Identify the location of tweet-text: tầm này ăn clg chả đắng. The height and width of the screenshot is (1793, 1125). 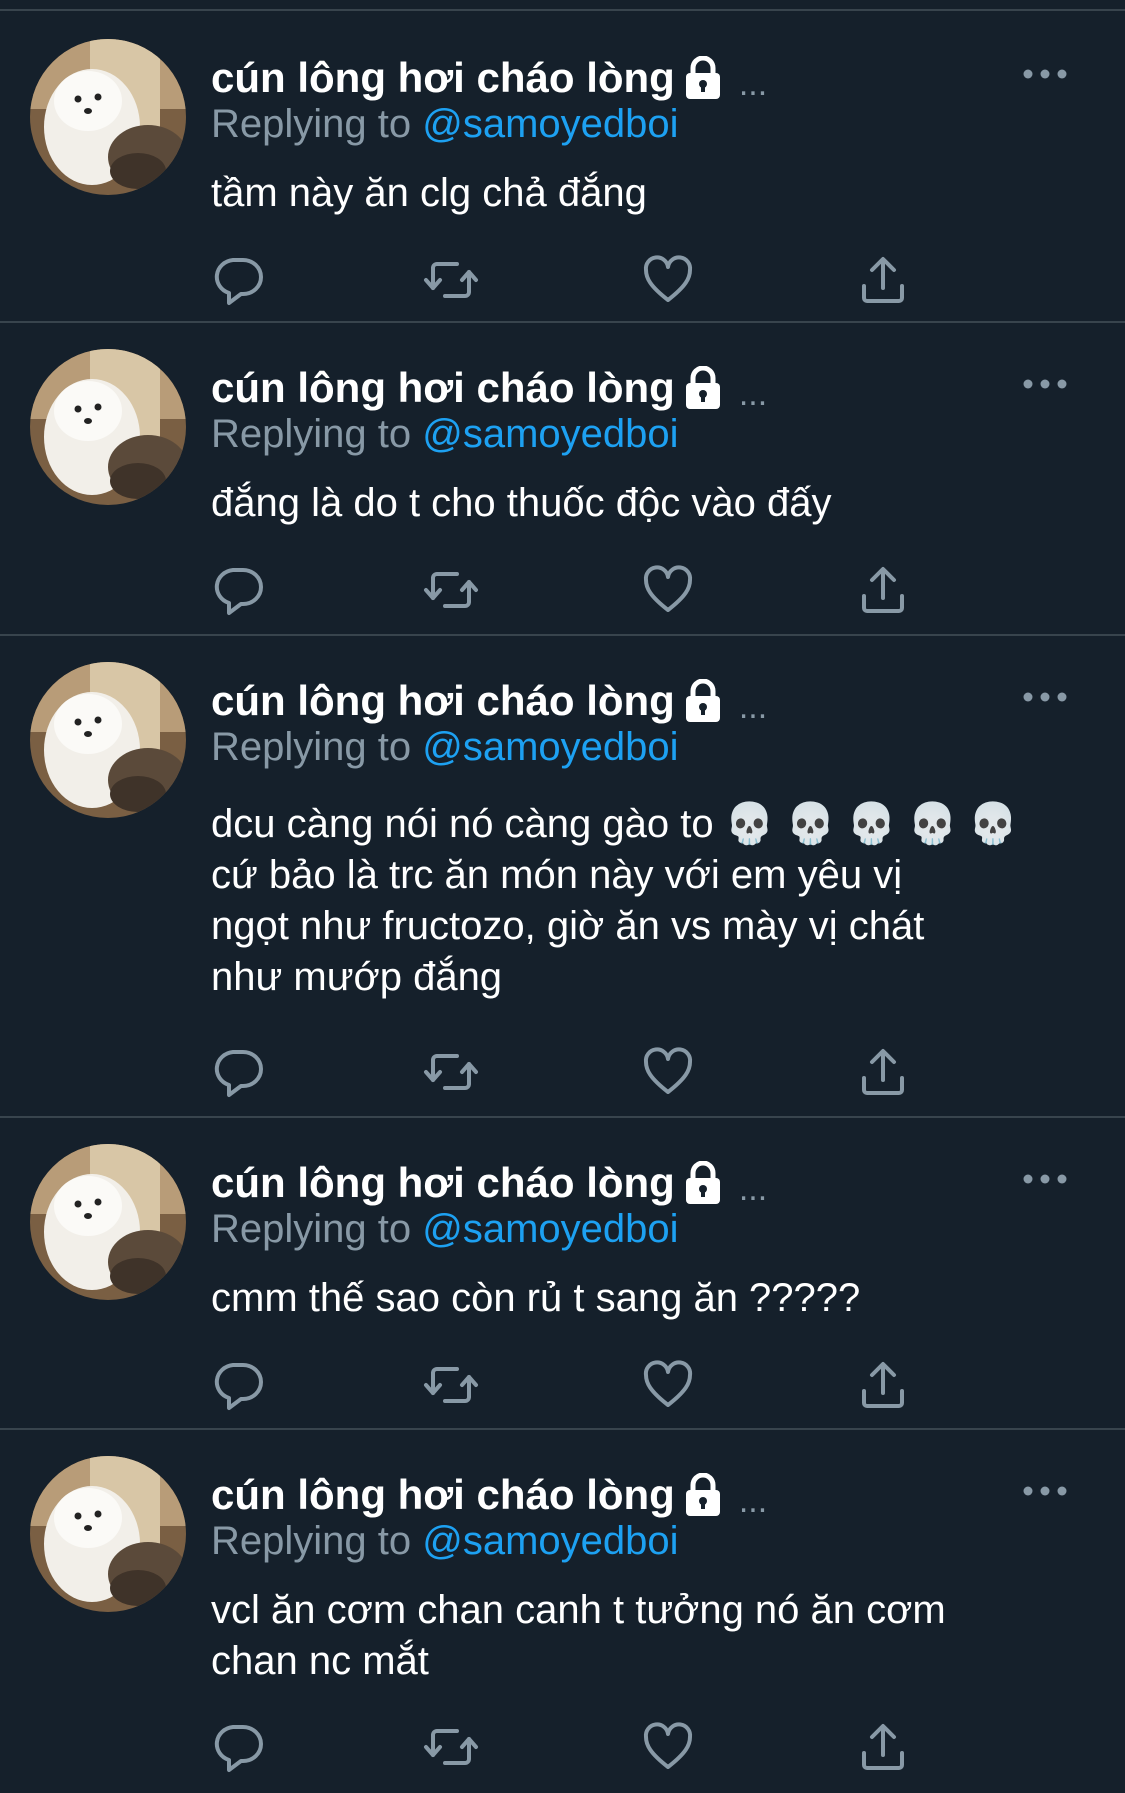
(429, 193).